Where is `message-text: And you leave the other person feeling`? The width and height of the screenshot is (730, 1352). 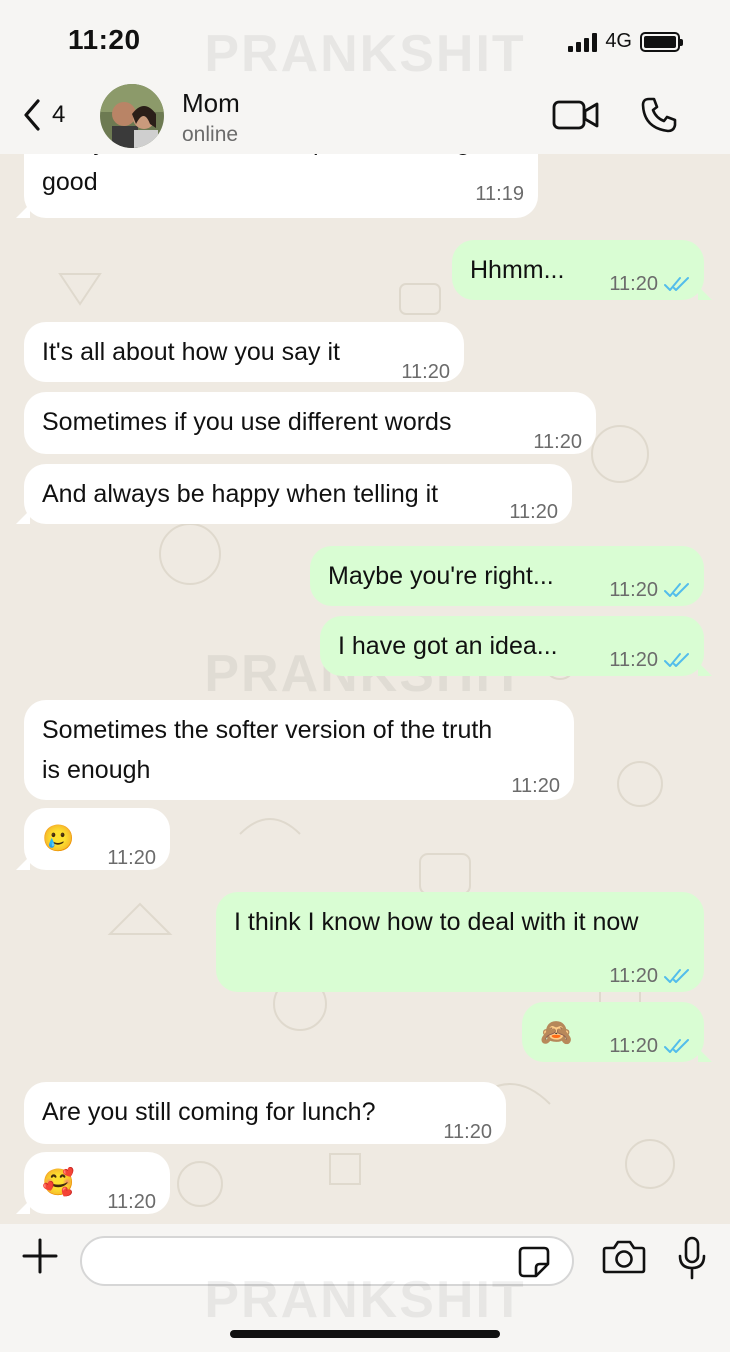
message-text: And you leave the other person feeling is located at coordinates (256, 158).